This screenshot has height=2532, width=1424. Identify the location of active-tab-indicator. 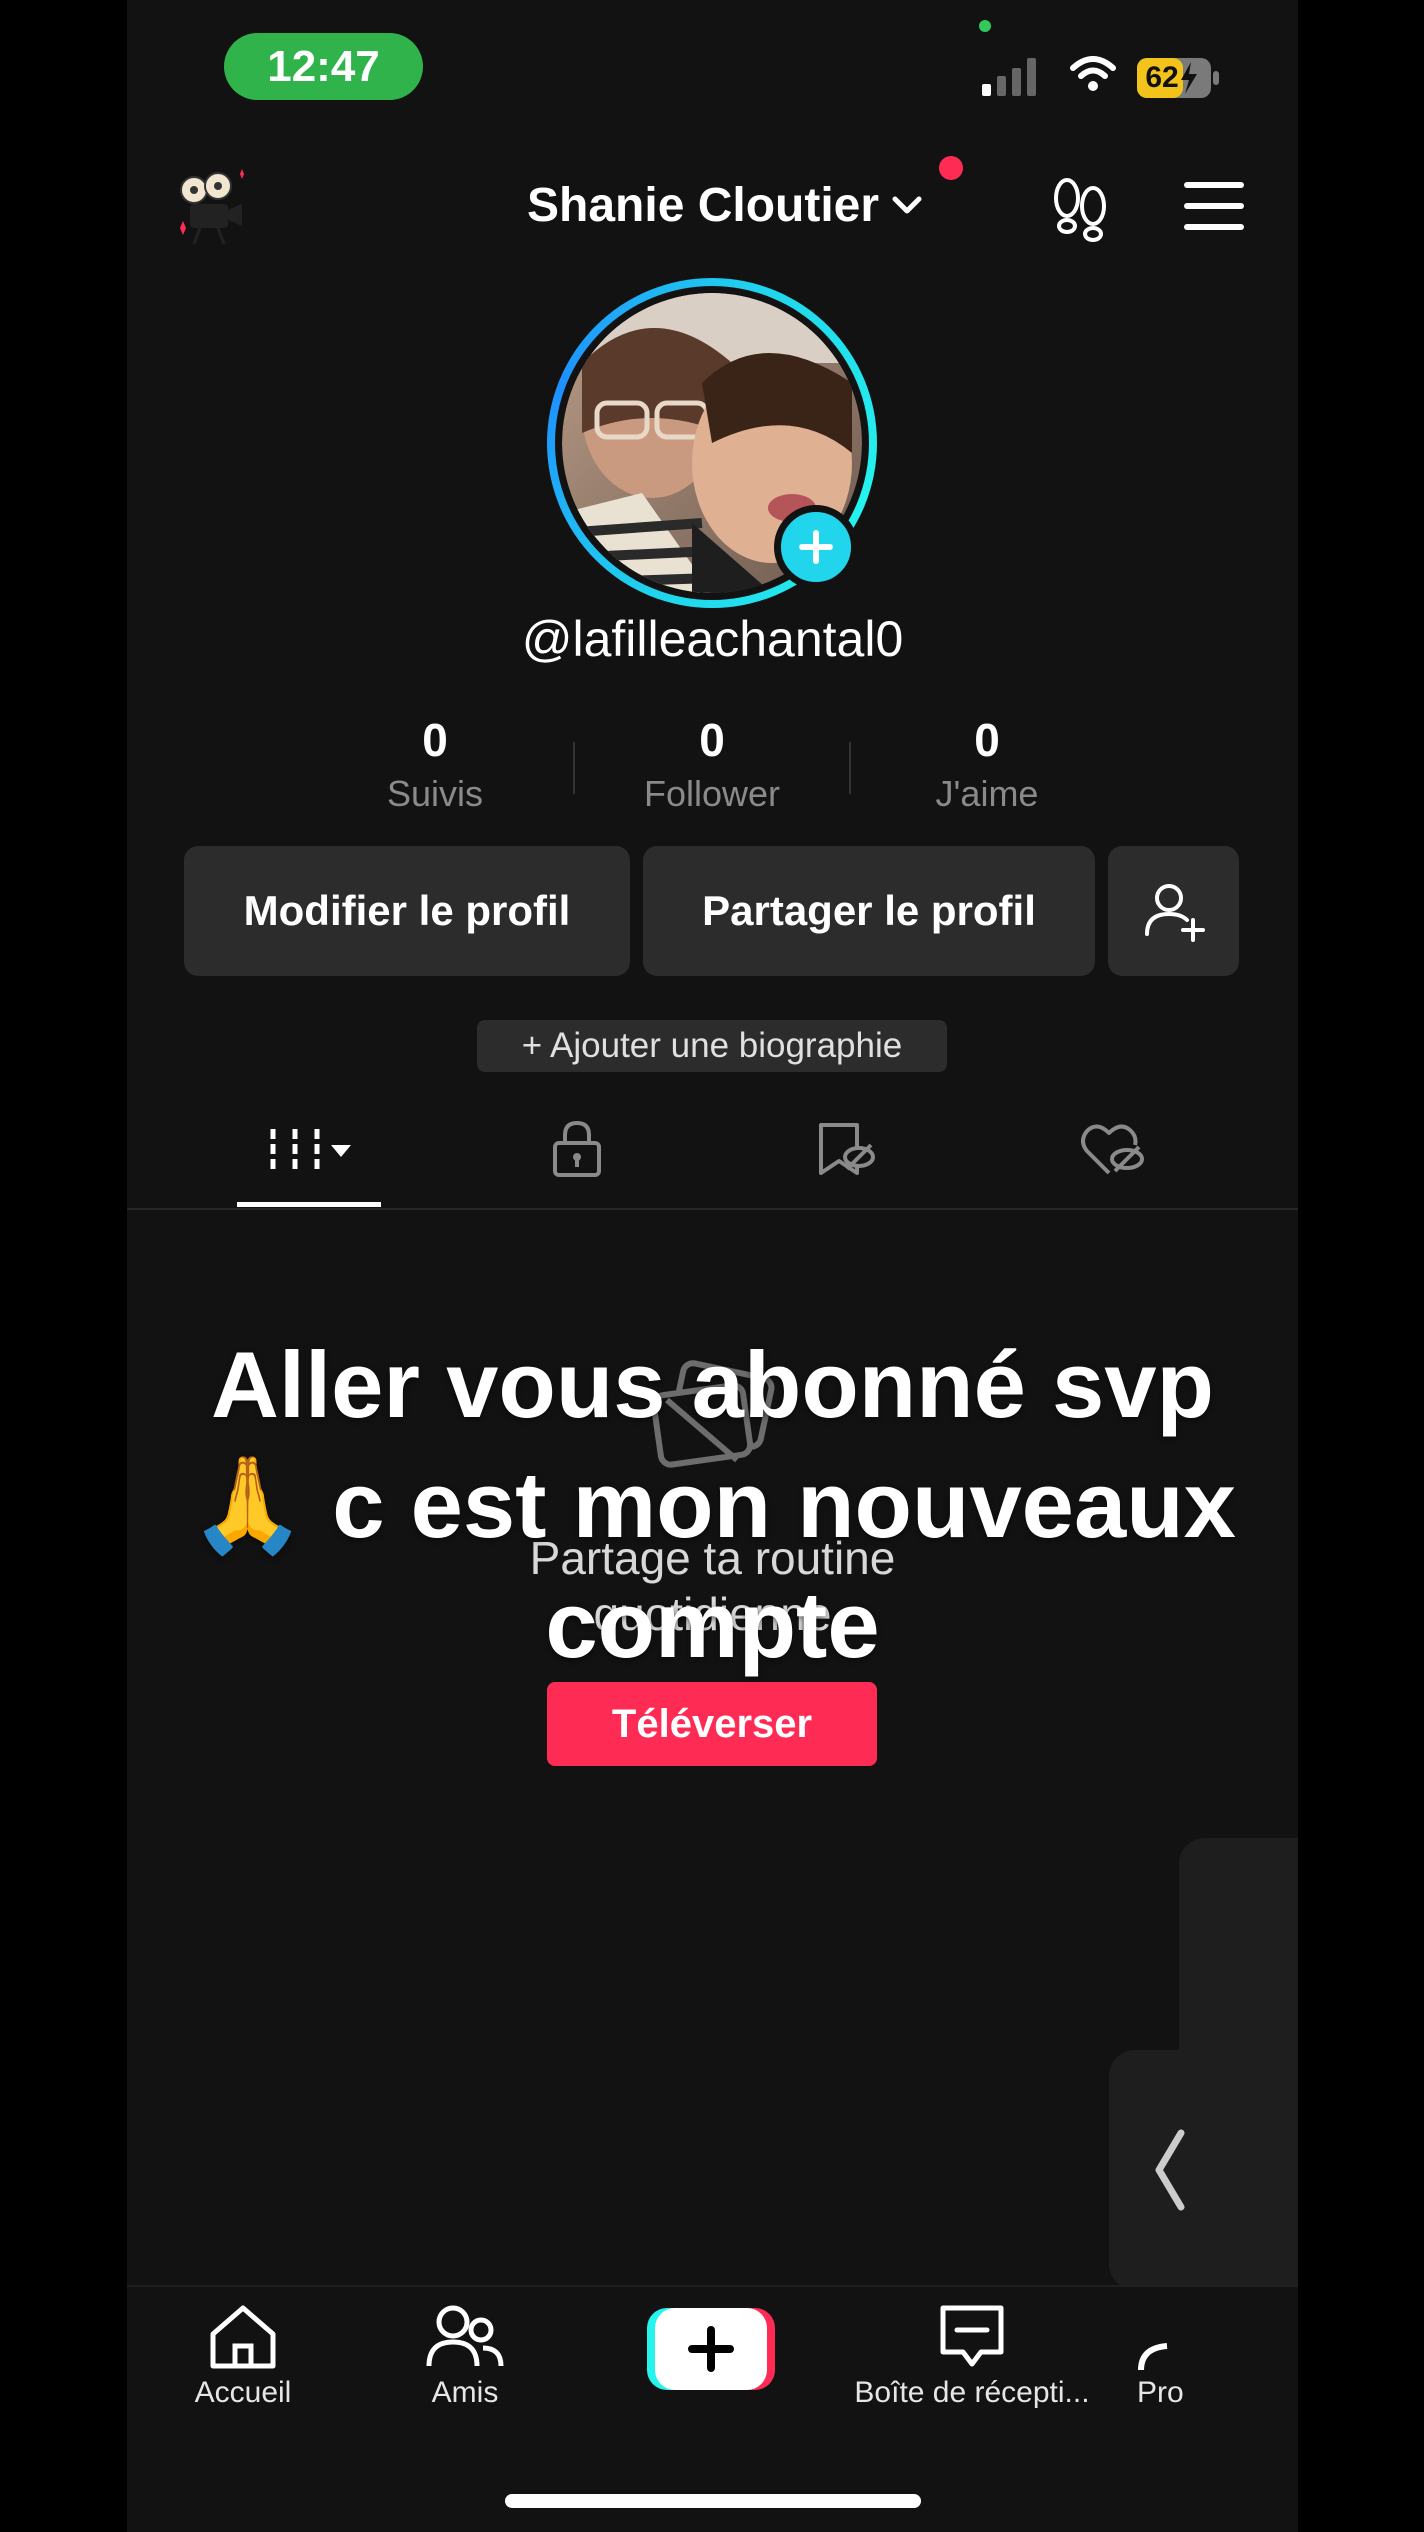
(309, 1204).